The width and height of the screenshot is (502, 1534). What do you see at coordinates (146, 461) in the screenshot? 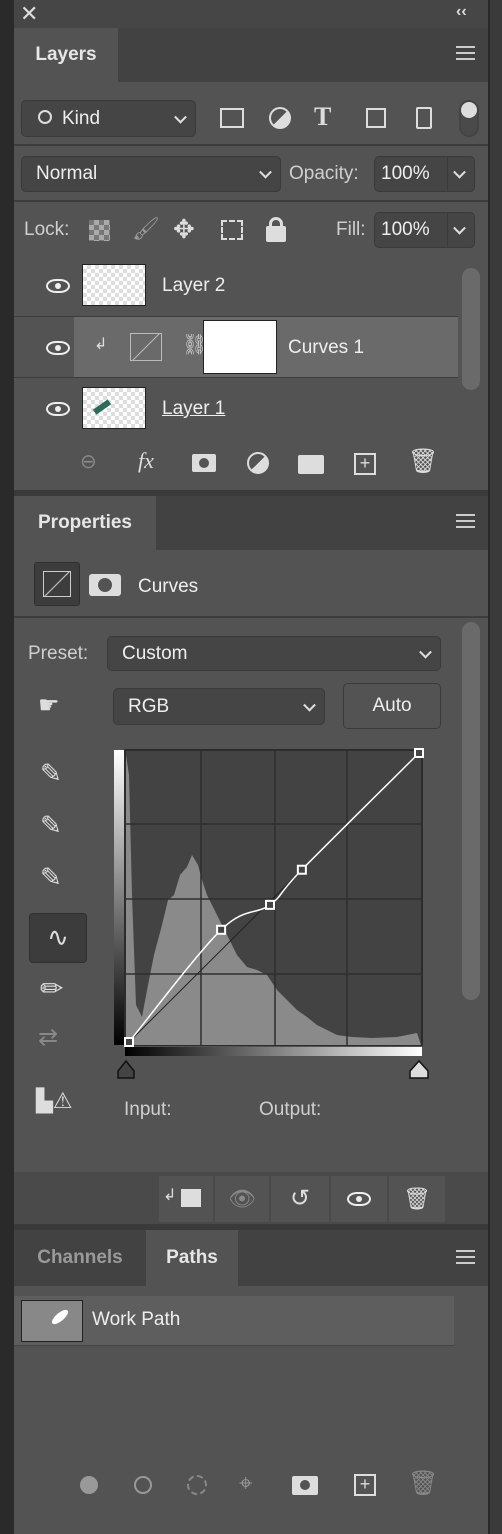
I see `fx-icon: fx` at bounding box center [146, 461].